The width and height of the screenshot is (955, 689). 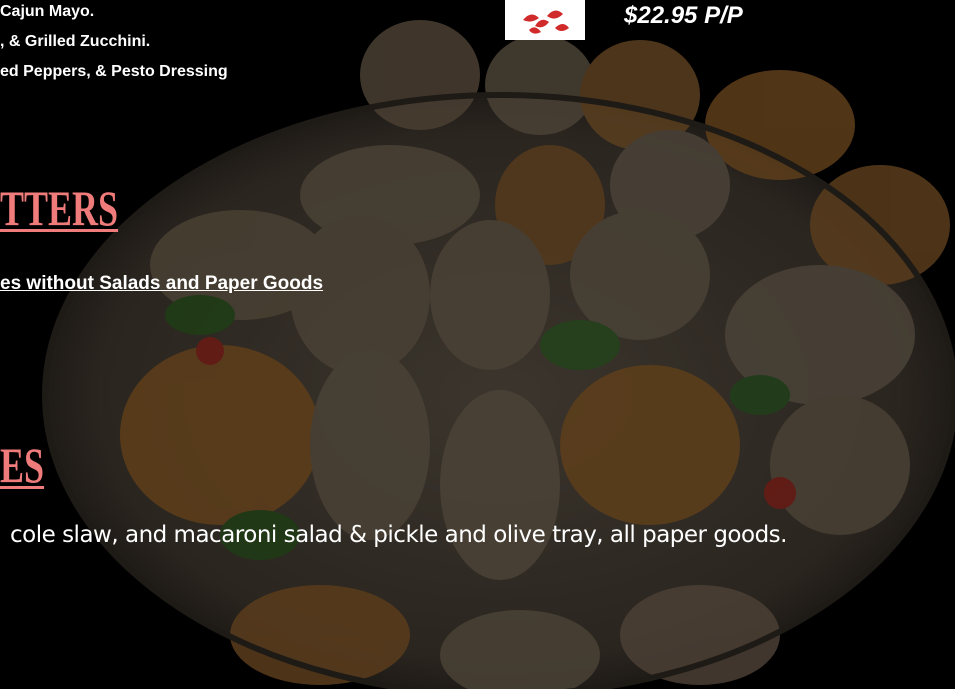 I want to click on packages-heading: ES, so click(x=22, y=465).